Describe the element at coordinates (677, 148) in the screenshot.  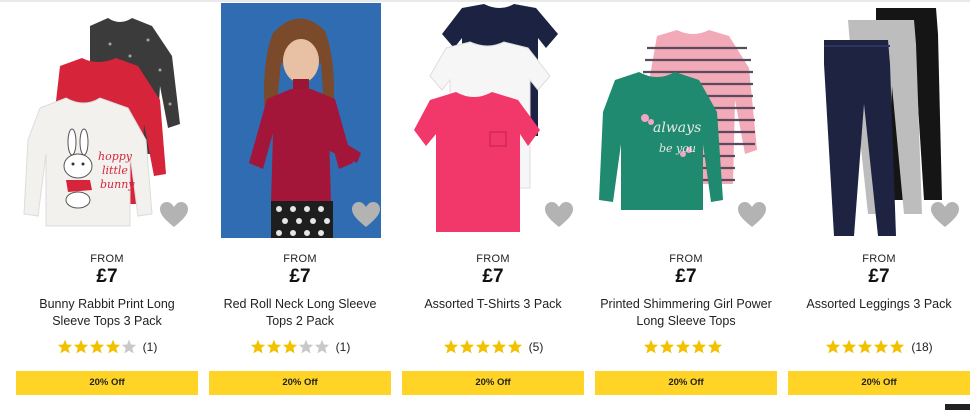
I see `print-text-2: be you` at that location.